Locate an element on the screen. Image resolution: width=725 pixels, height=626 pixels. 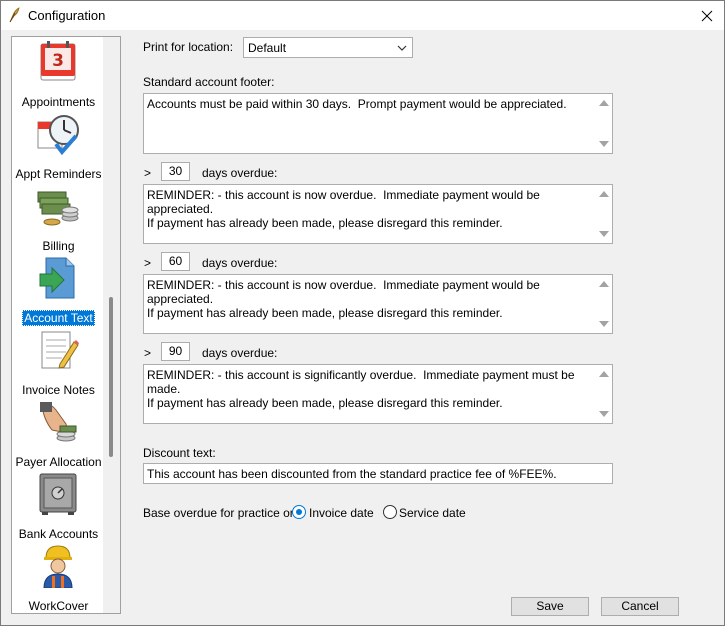
overdue-30-scrollbar is located at coordinates (603, 214).